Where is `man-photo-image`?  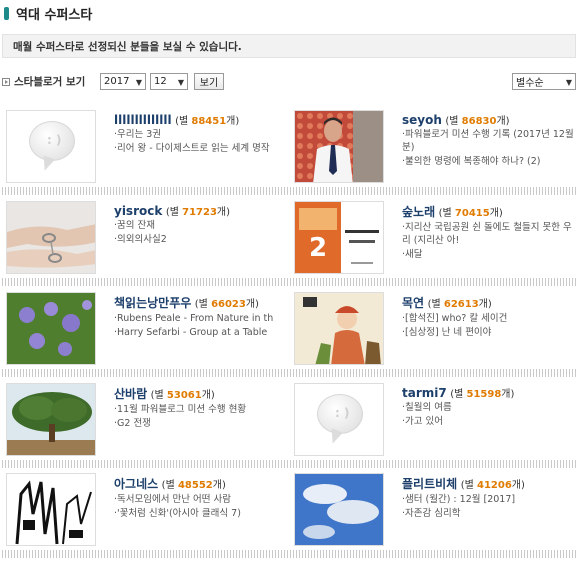
man-photo-image is located at coordinates (339, 146).